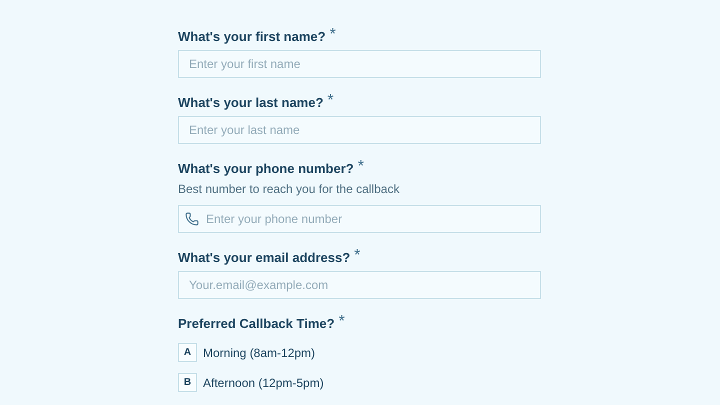 The width and height of the screenshot is (720, 405). What do you see at coordinates (263, 383) in the screenshot?
I see `option-label: Afternoon (12pm-5pm)` at bounding box center [263, 383].